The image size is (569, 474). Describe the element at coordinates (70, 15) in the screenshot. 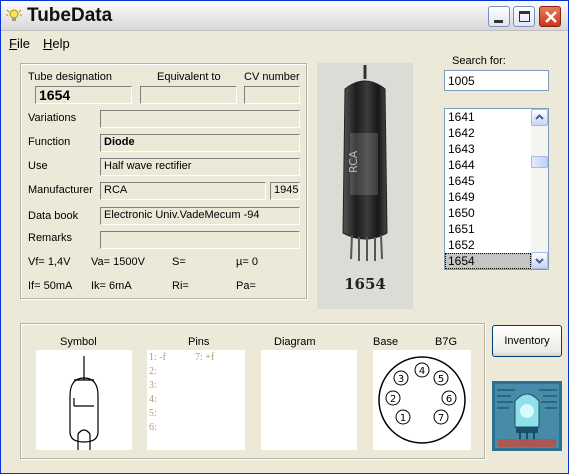

I see `window-title: TubeData` at that location.